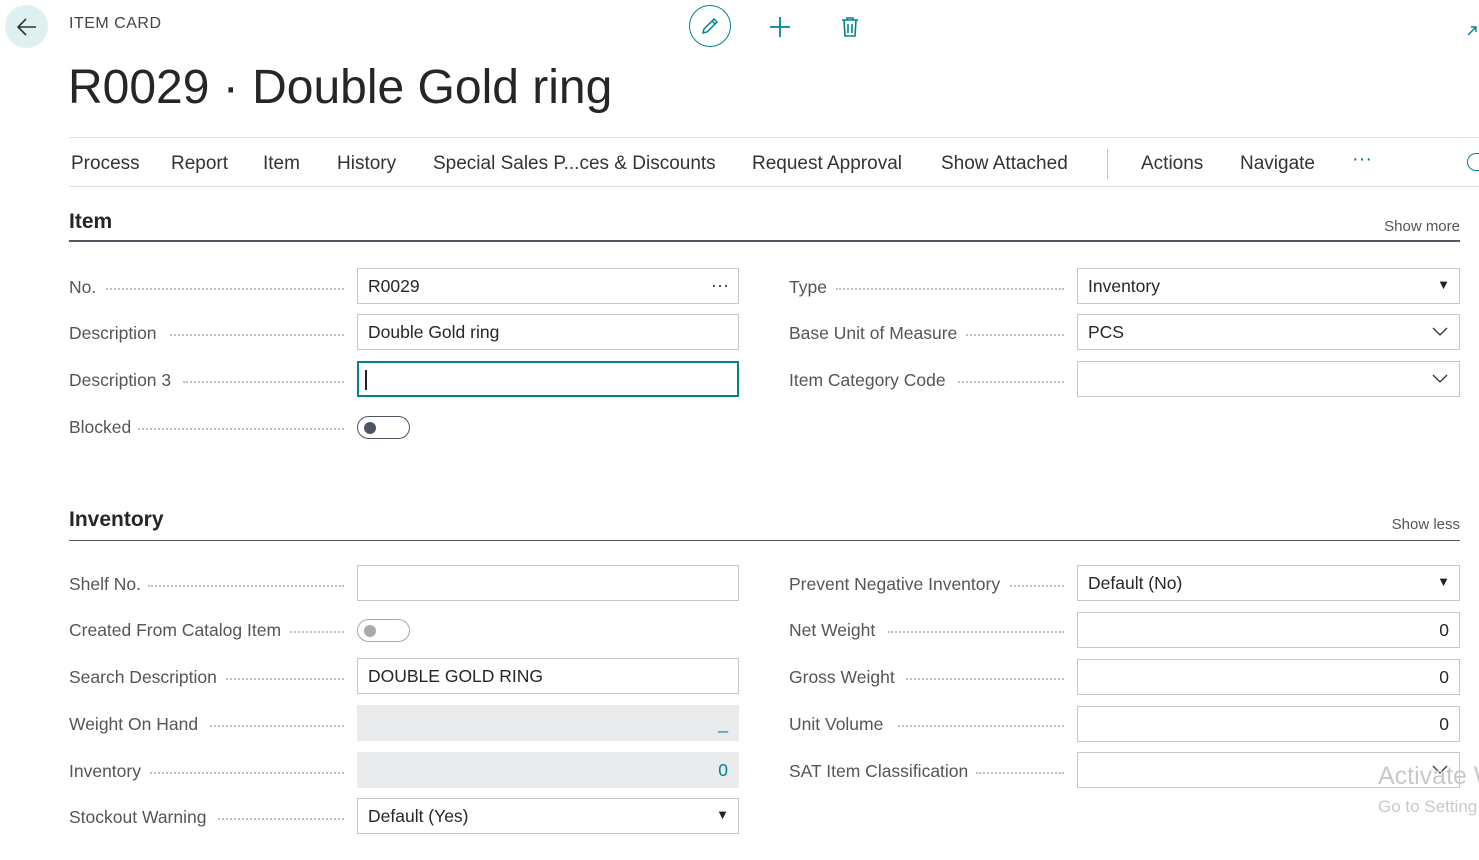 Image resolution: width=1479 pixels, height=860 pixels. Describe the element at coordinates (1004, 164) in the screenshot. I see `action-show-attached: Show Attached` at that location.